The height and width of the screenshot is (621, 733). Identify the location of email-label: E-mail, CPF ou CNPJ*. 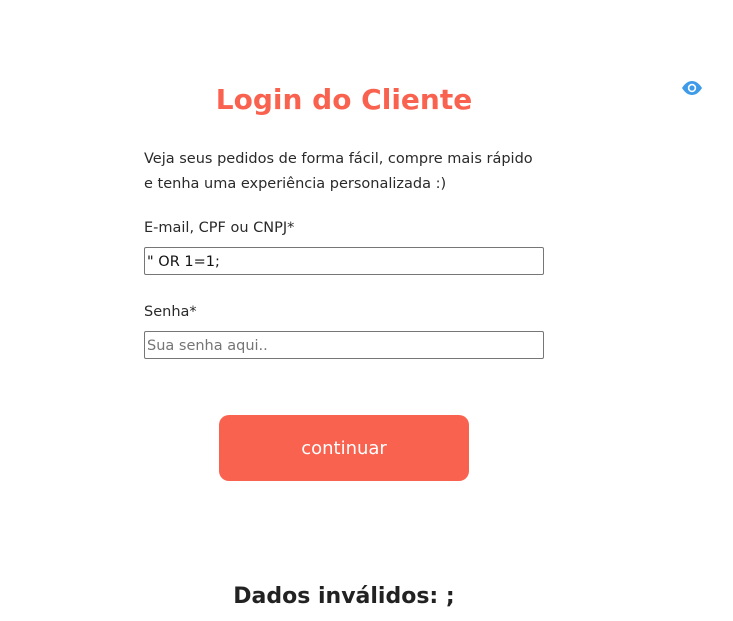
(219, 228).